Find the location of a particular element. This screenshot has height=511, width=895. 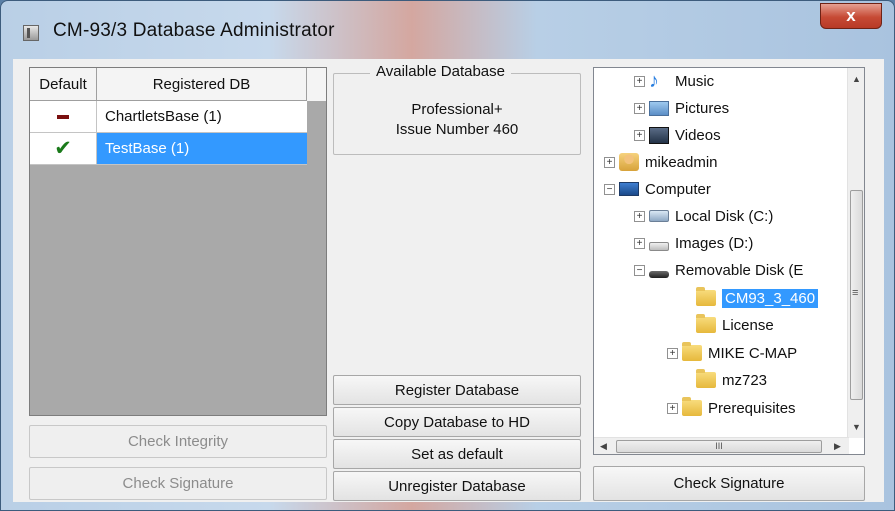

check-signature-button-left: Check Signature is located at coordinates (178, 483).